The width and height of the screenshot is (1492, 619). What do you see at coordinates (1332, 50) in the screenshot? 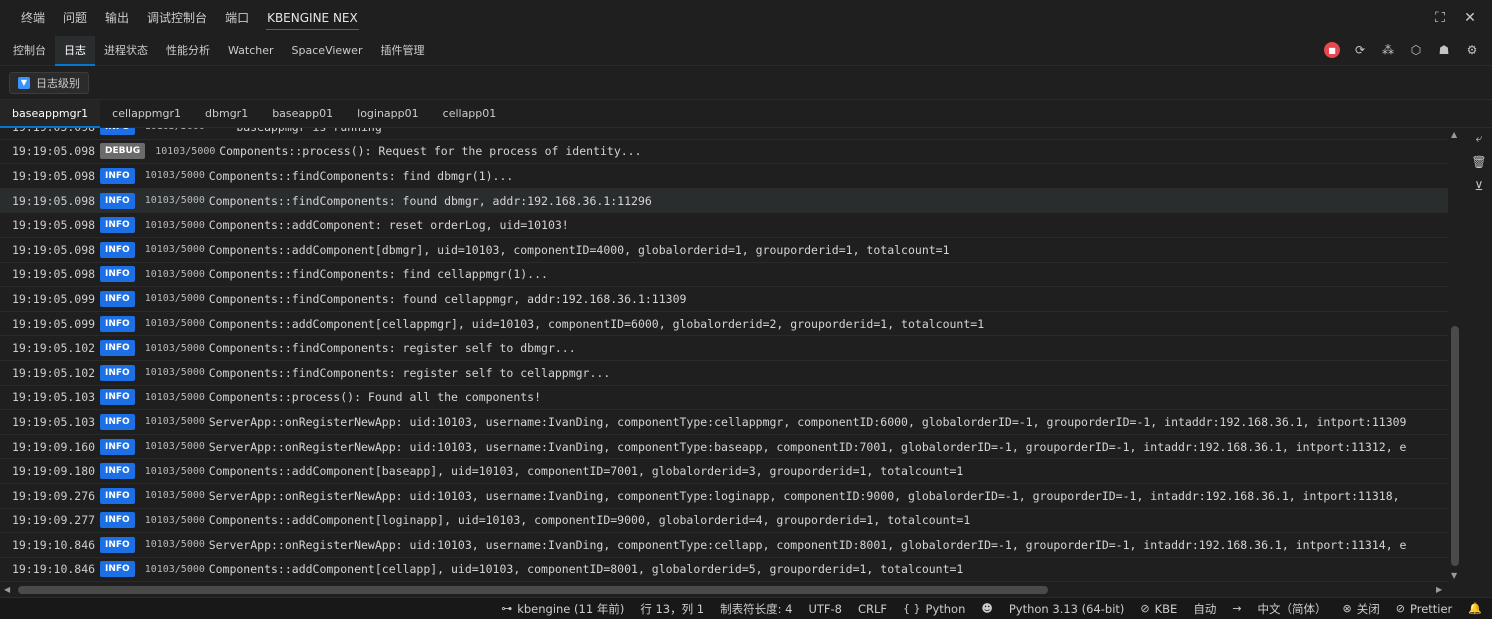
I see `stop-icon: ■` at bounding box center [1332, 50].